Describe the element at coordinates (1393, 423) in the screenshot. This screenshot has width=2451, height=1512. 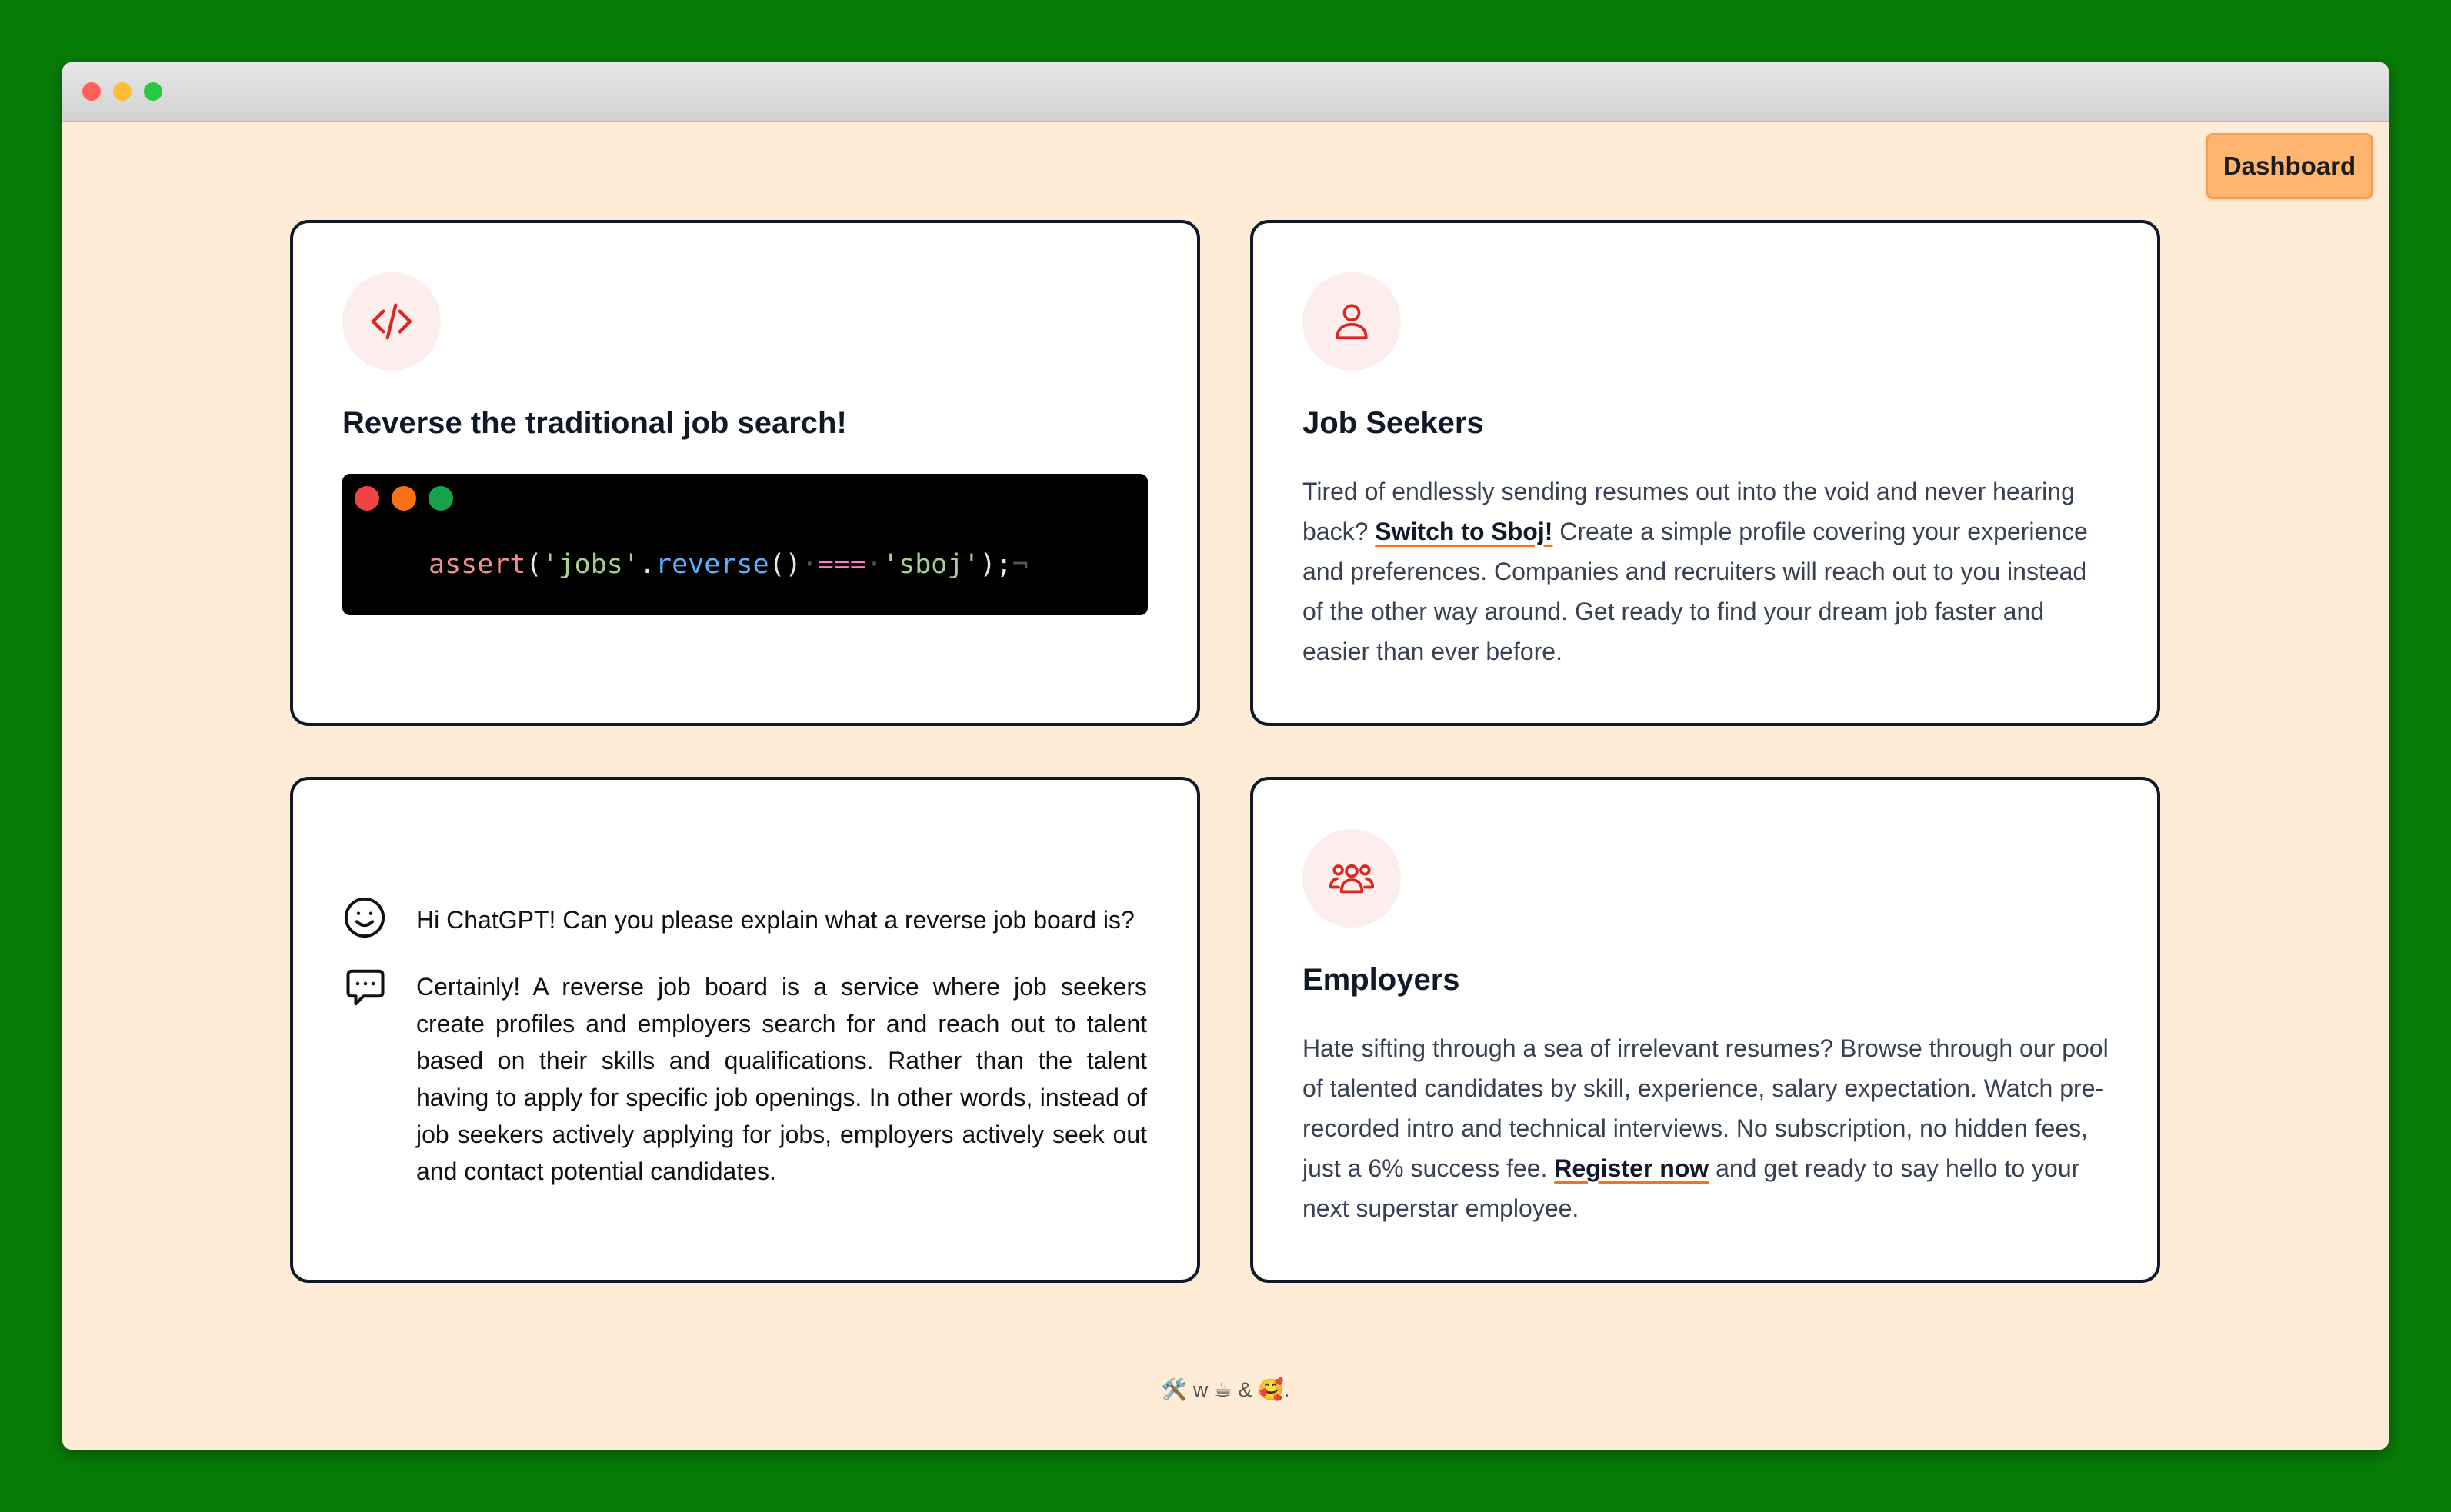
I see `job-seekers-title: Job Seekers` at that location.